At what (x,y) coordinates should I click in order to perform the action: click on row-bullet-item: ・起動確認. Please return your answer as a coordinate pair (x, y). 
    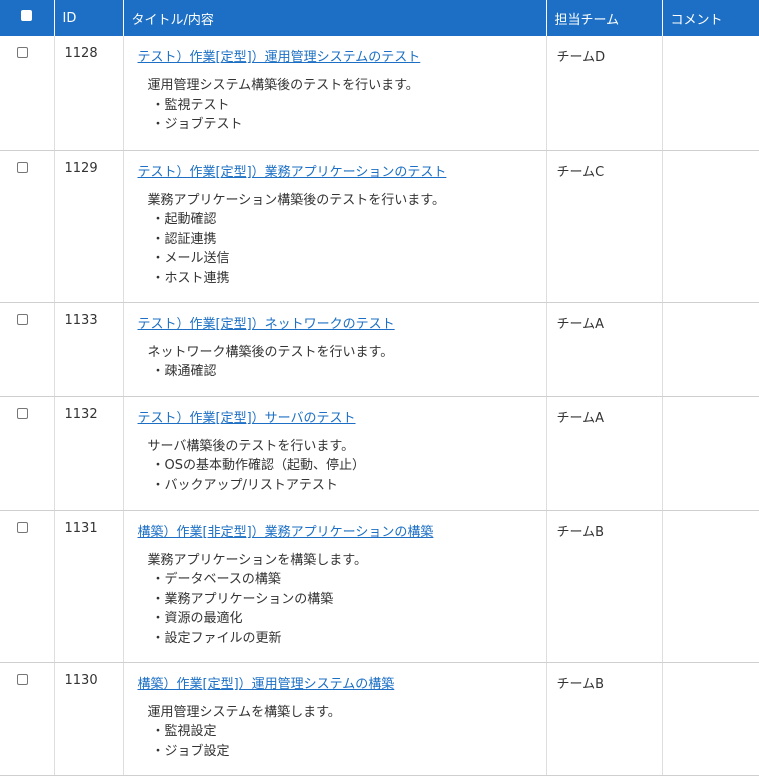
    Looking at the image, I should click on (184, 219).